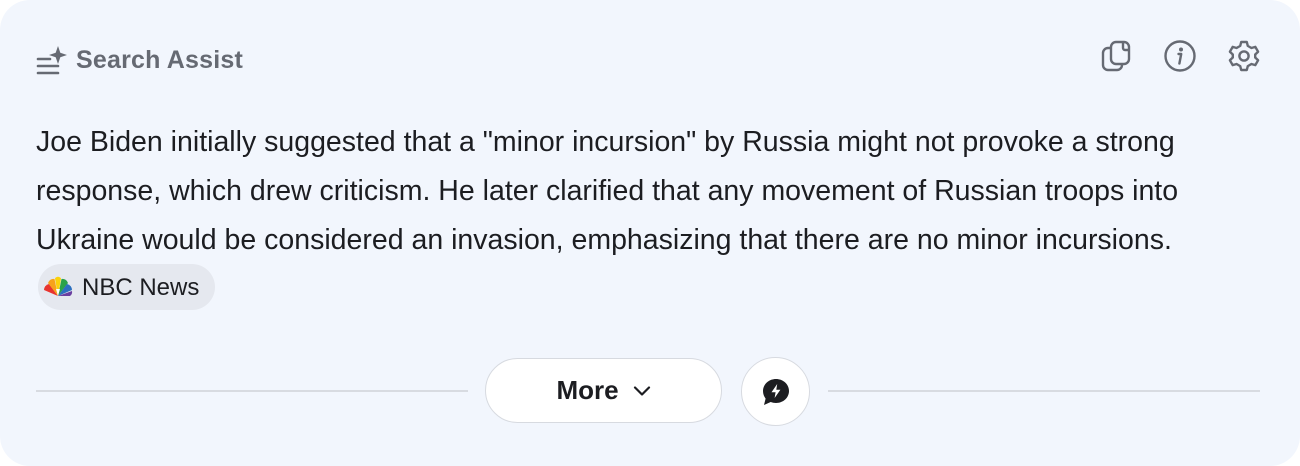 This screenshot has width=1300, height=466. I want to click on copy-icon, so click(1116, 56).